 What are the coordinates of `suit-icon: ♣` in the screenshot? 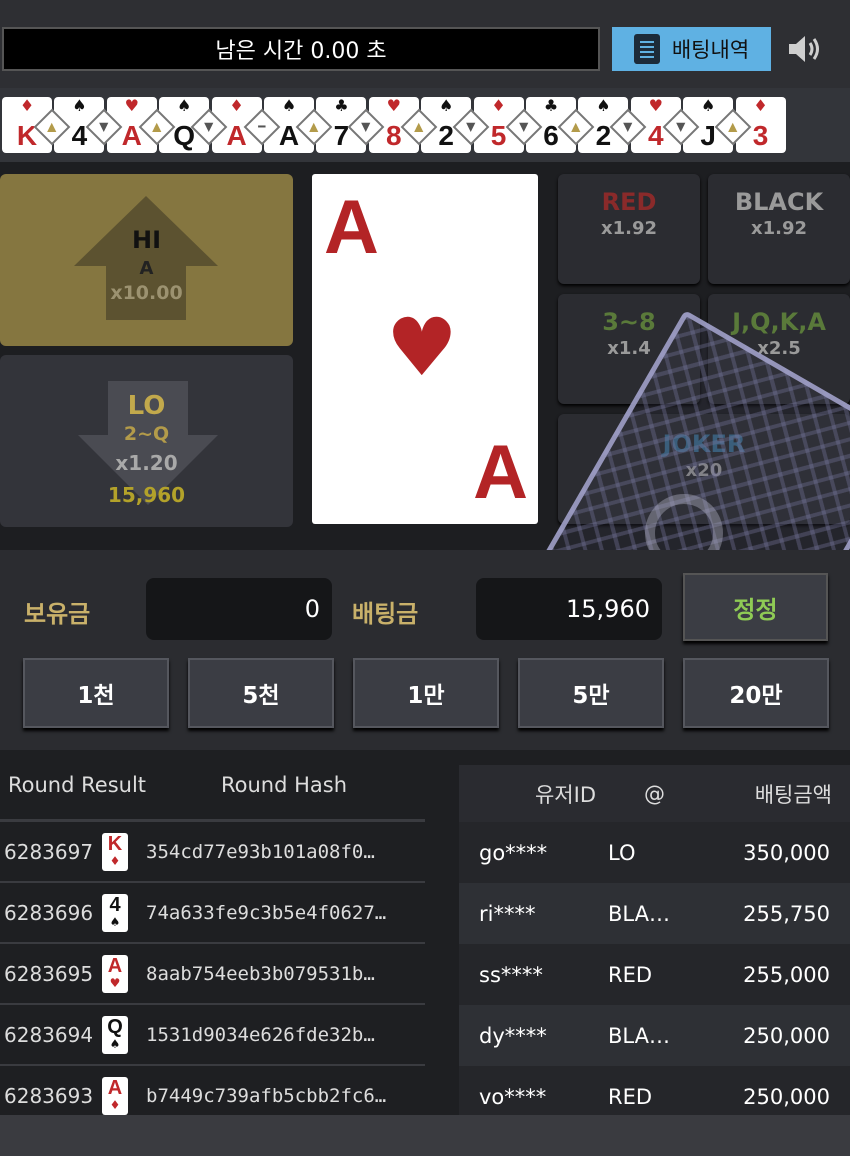 It's located at (341, 105).